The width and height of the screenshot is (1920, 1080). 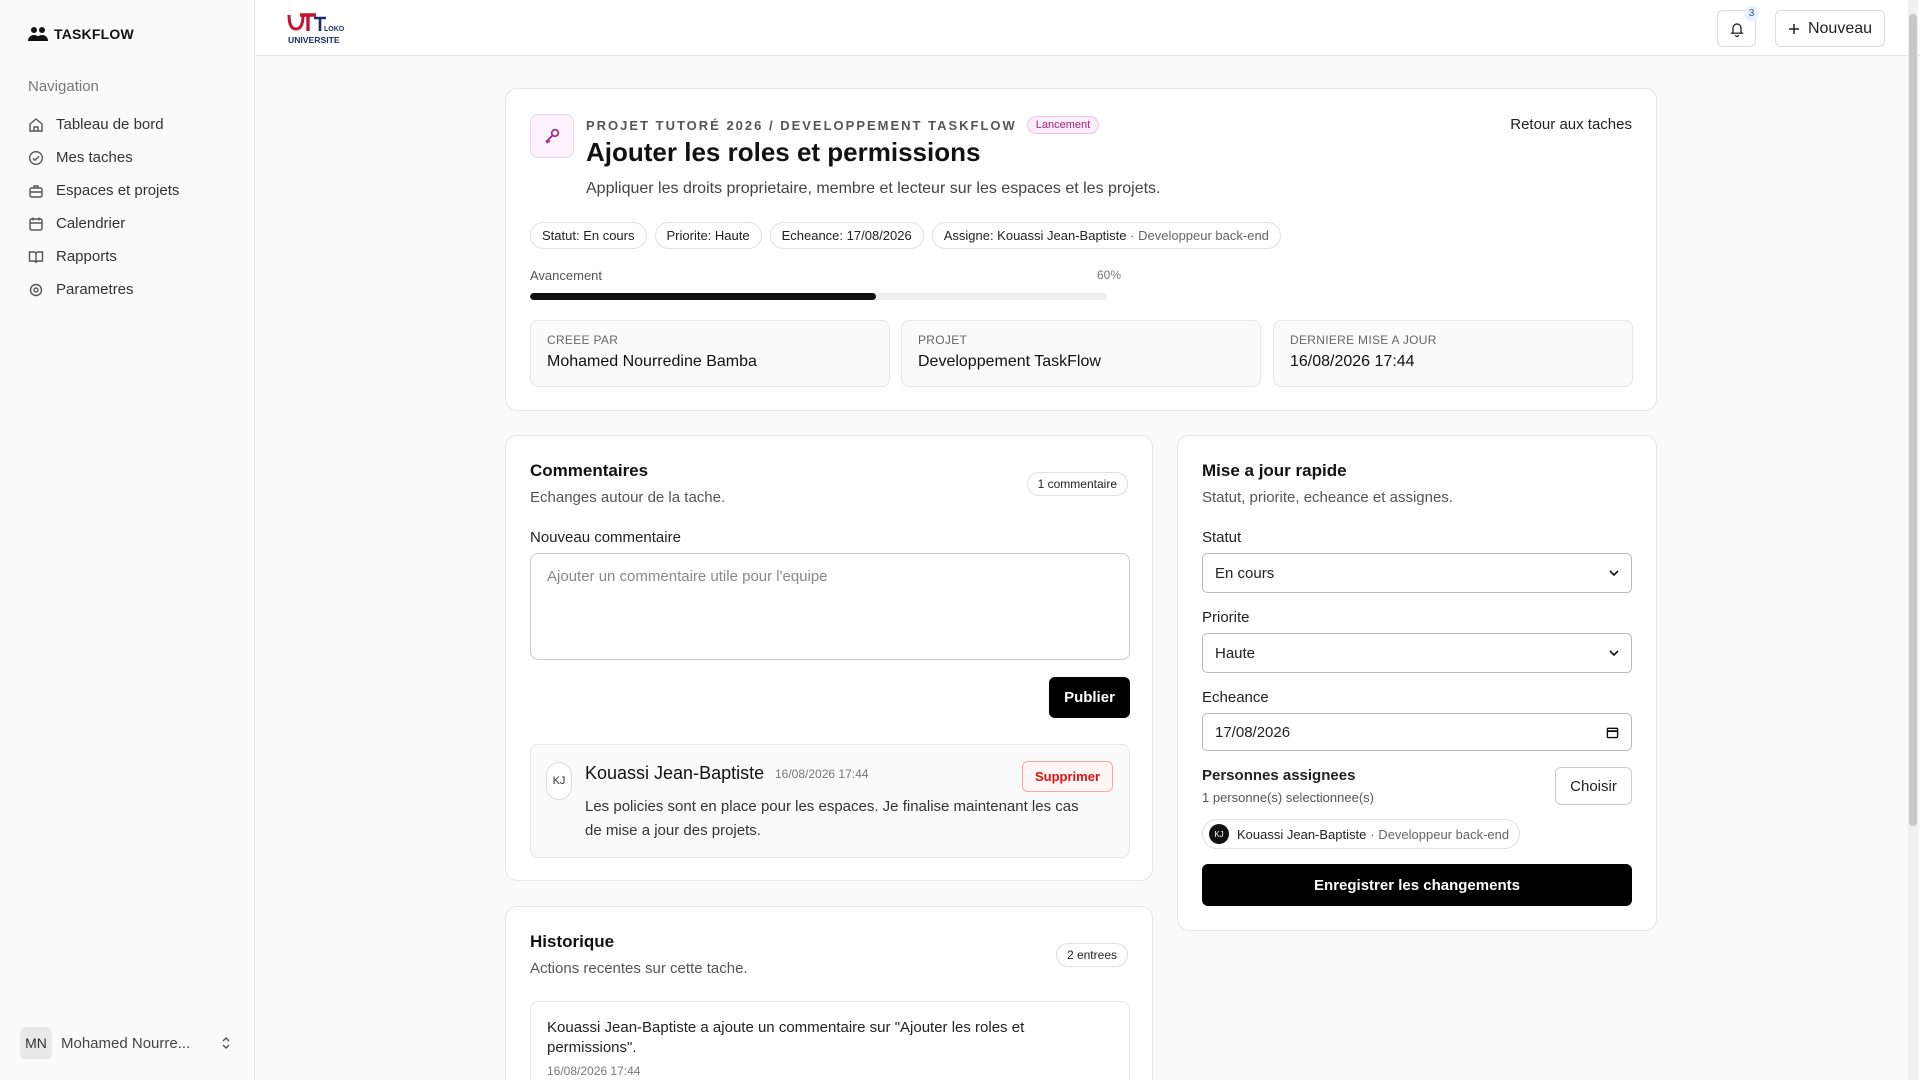 What do you see at coordinates (86, 256) in the screenshot?
I see `sidebar-item-label: Rapports` at bounding box center [86, 256].